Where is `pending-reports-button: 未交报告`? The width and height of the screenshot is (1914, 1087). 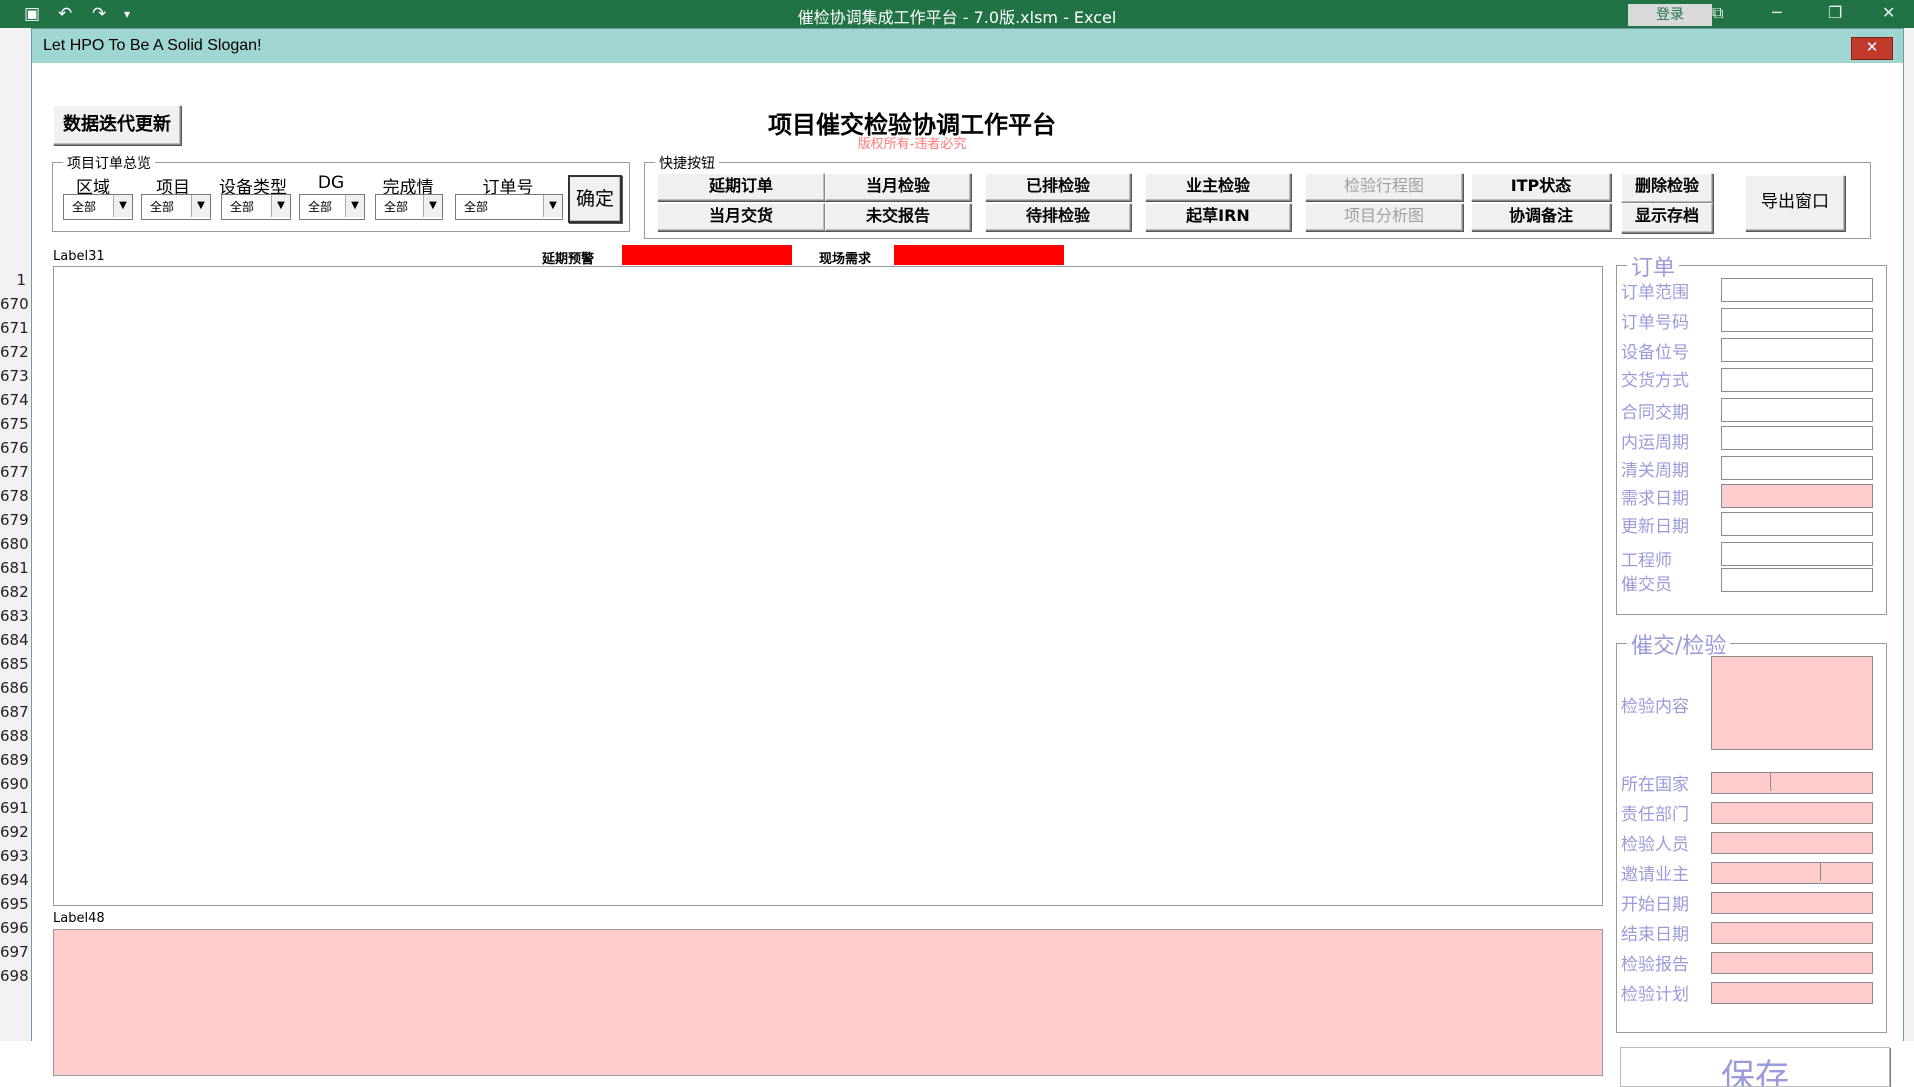 pending-reports-button: 未交报告 is located at coordinates (898, 217).